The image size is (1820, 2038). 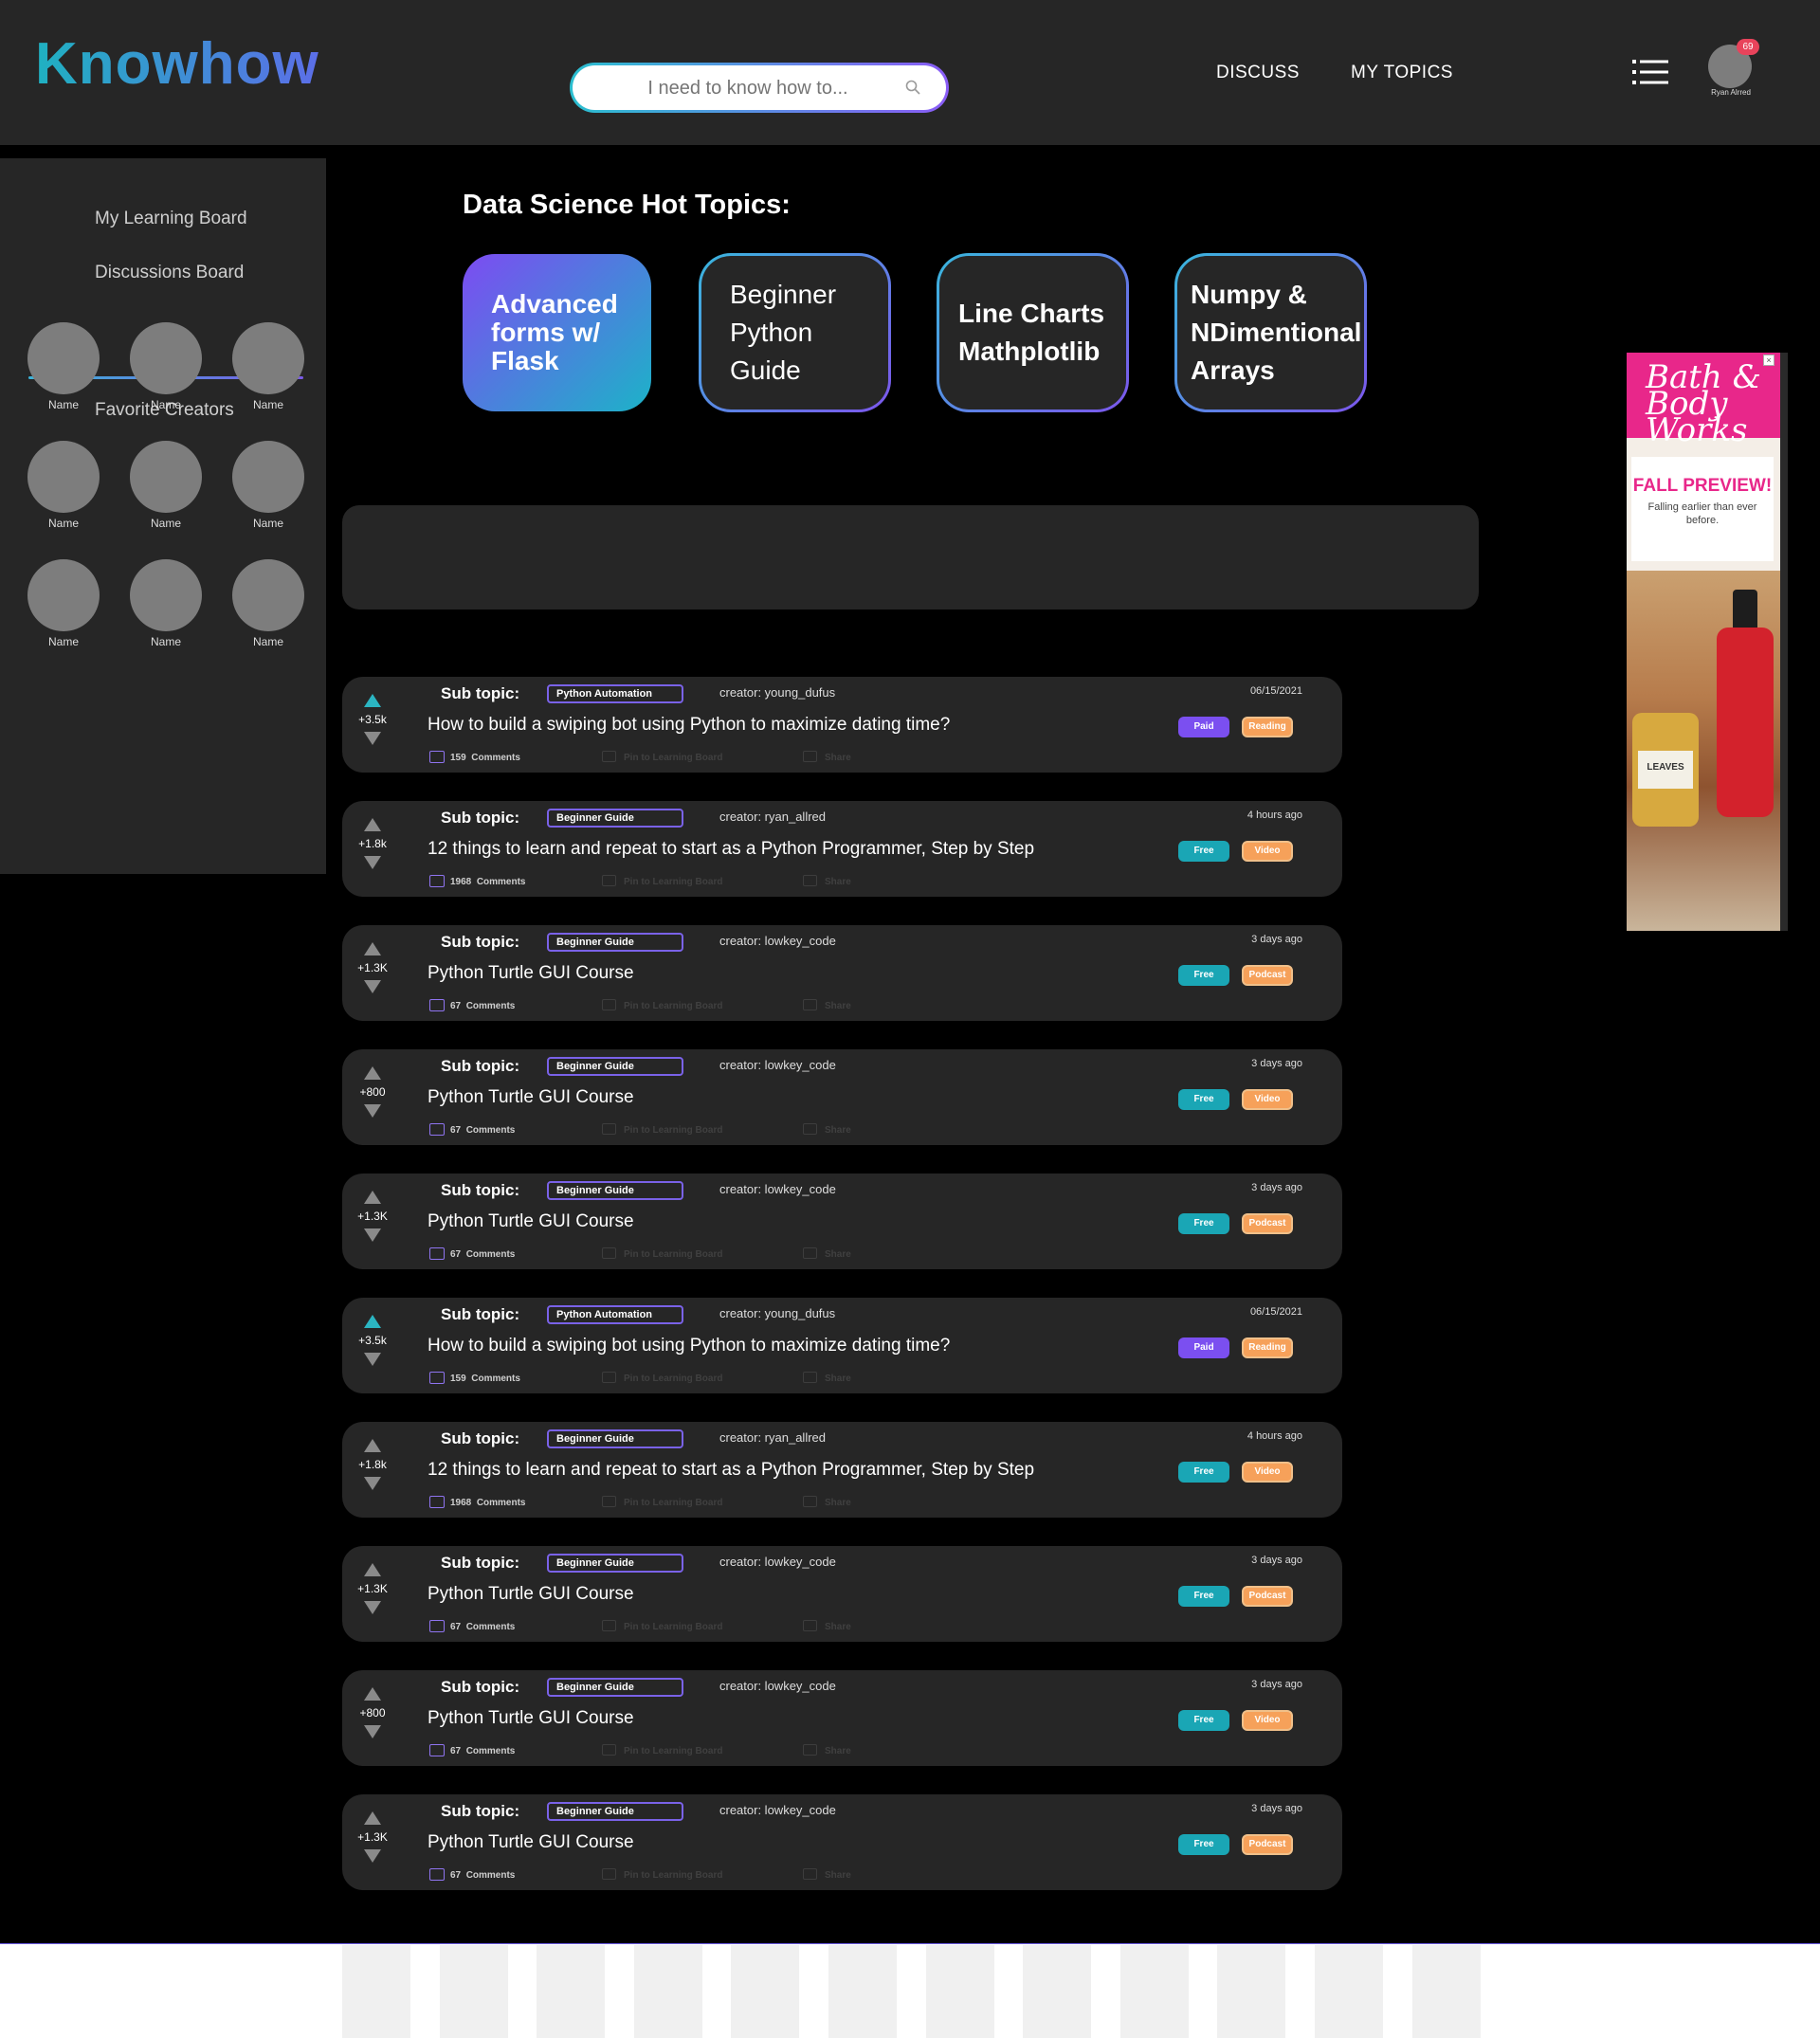 What do you see at coordinates (1768, 360) in the screenshot?
I see `ad-close-icon: ×` at bounding box center [1768, 360].